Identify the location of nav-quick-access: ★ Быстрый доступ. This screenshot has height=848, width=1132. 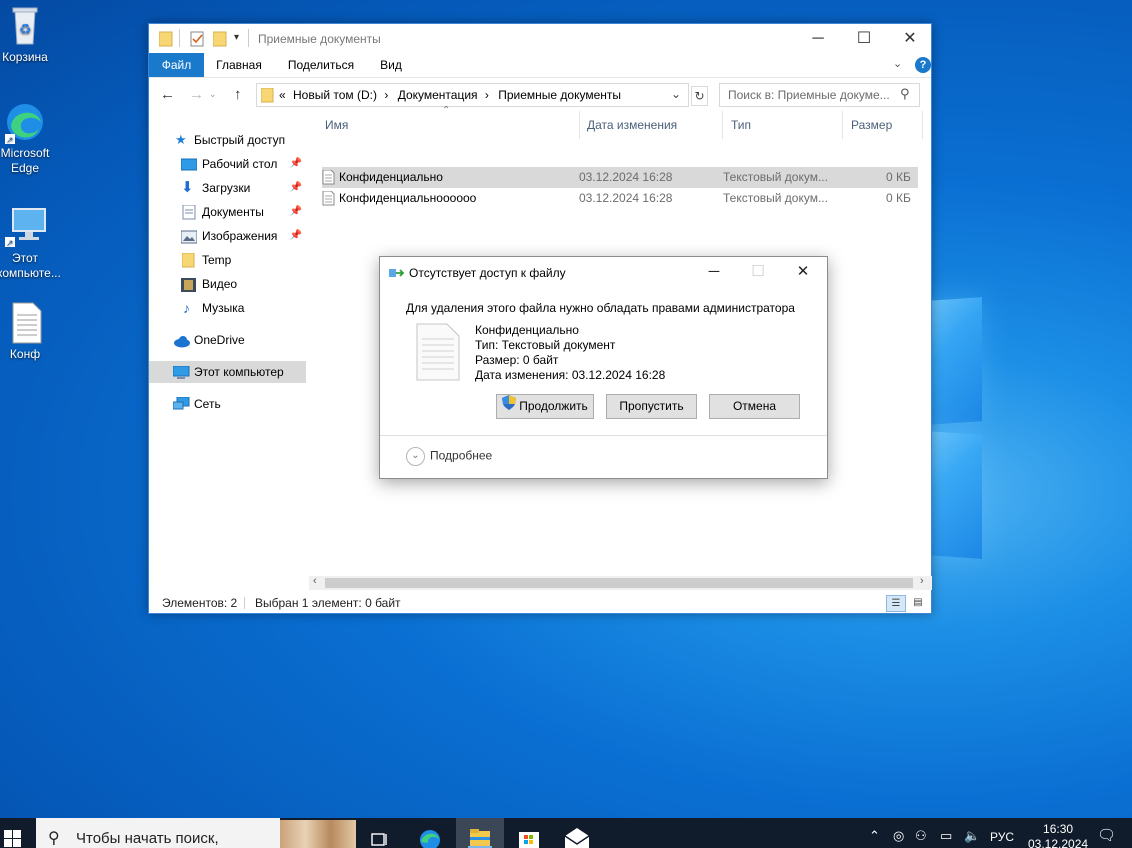
(227, 140).